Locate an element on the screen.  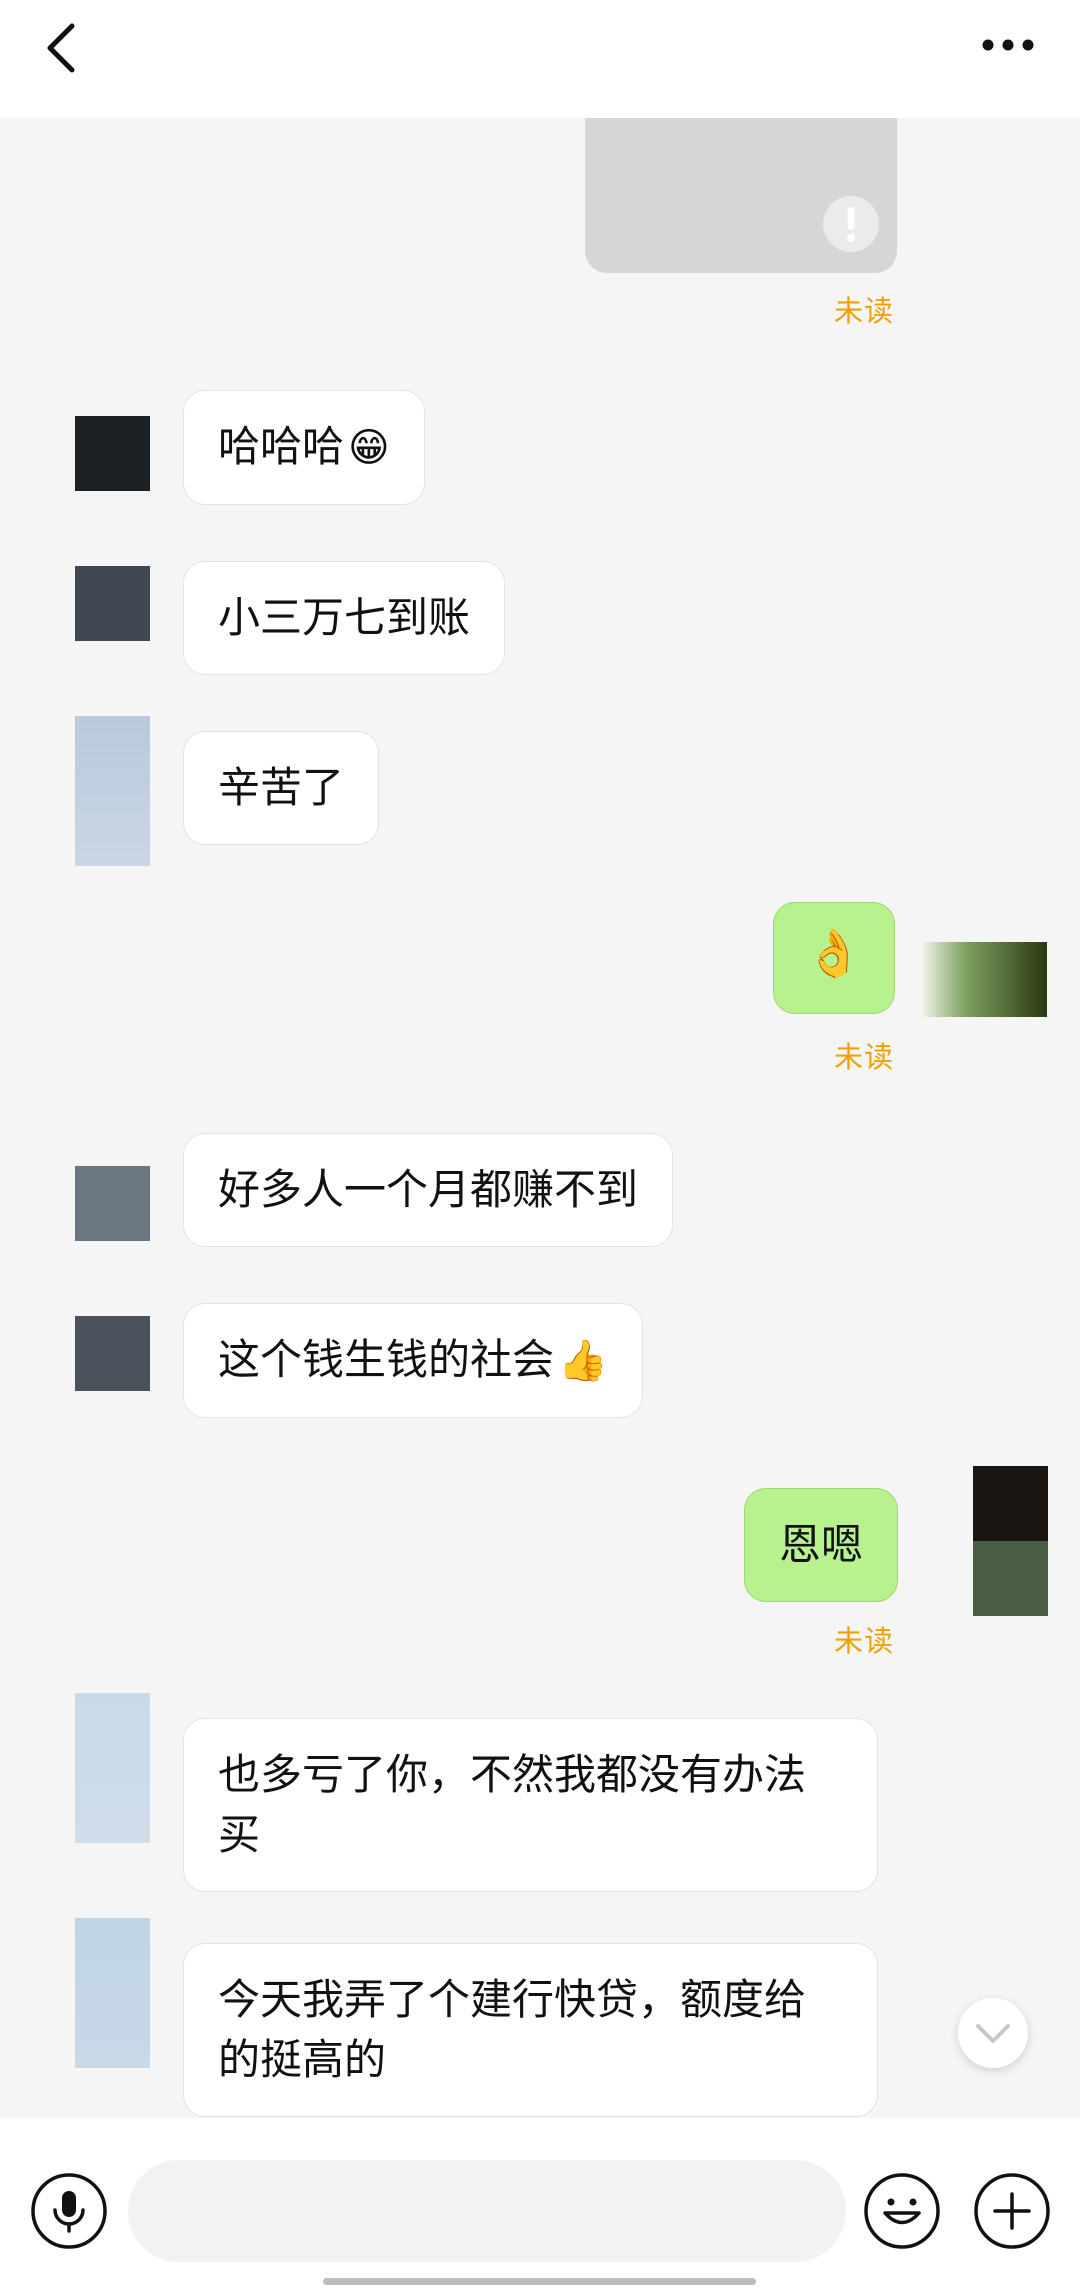
message-text: 好多人一个月都赚不到 is located at coordinates (428, 1189).